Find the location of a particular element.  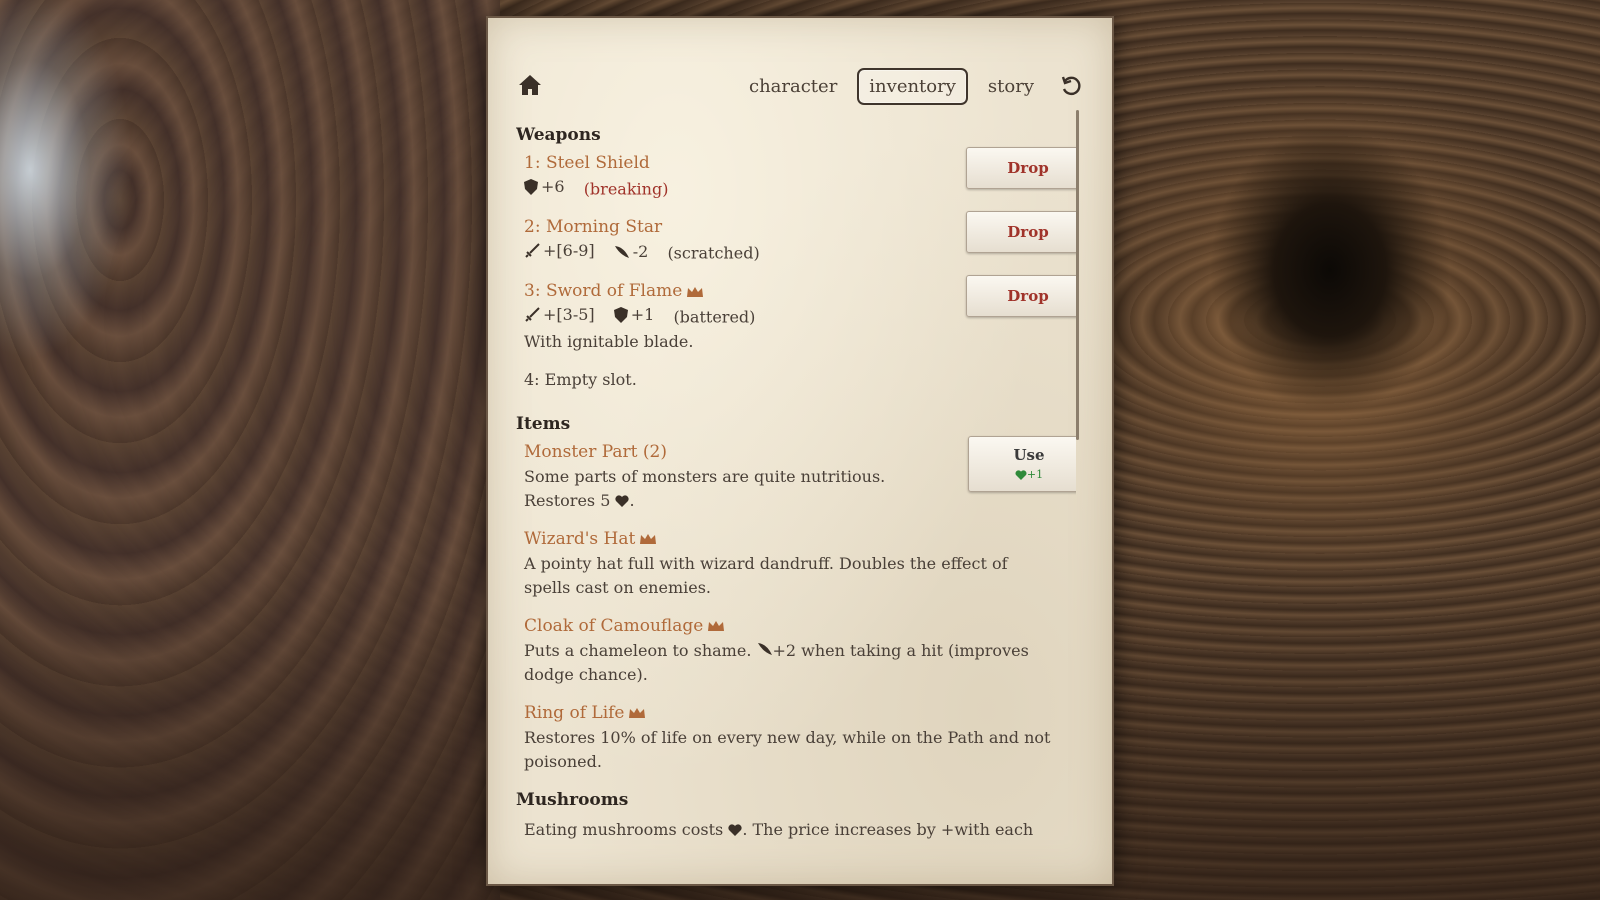

tab-bar: character inventory story is located at coordinates (911, 86).